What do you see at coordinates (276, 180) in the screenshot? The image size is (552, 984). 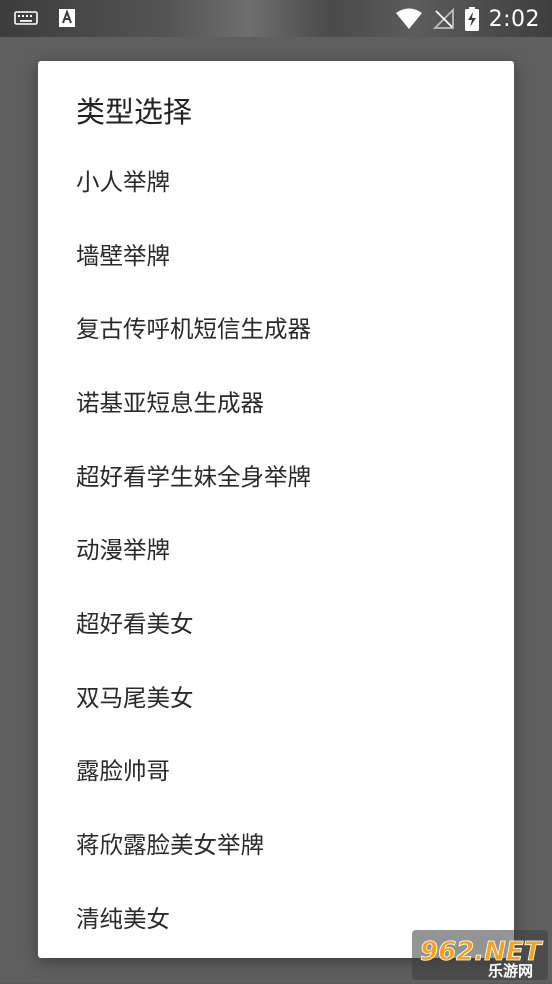 I see `option-item: 小人举牌` at bounding box center [276, 180].